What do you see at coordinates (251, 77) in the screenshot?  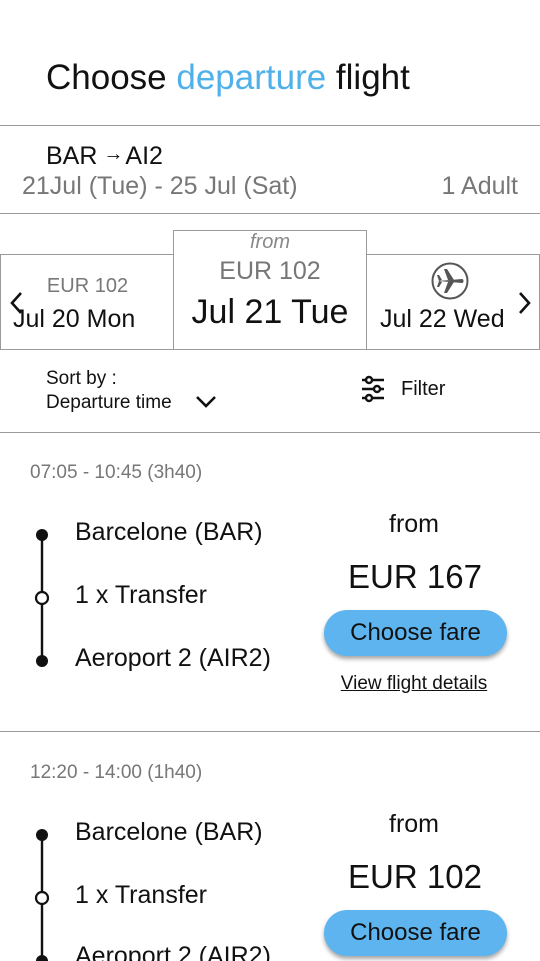 I see `title-accent: departure` at bounding box center [251, 77].